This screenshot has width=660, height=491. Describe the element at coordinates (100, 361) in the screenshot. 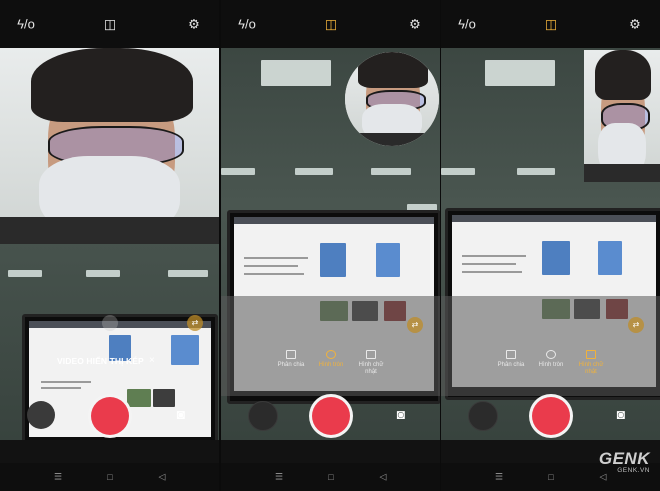

I see `dual-view-banner: VIDEO HIỂN THỊ KÉP` at that location.